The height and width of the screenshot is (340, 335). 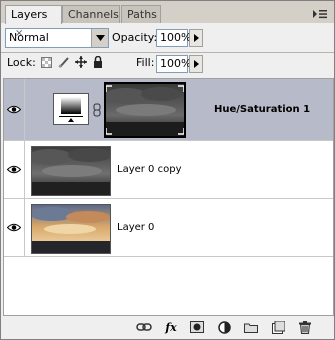 What do you see at coordinates (144, 327) in the screenshot?
I see `link-layers-icon` at bounding box center [144, 327].